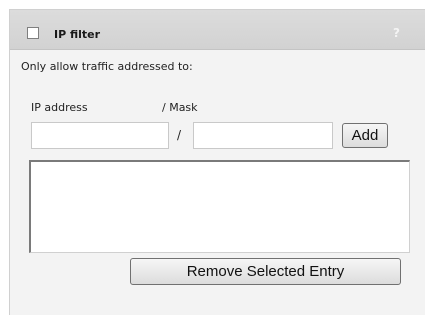 The image size is (425, 315). What do you see at coordinates (100, 135) in the screenshot?
I see `ip-address-input` at bounding box center [100, 135].